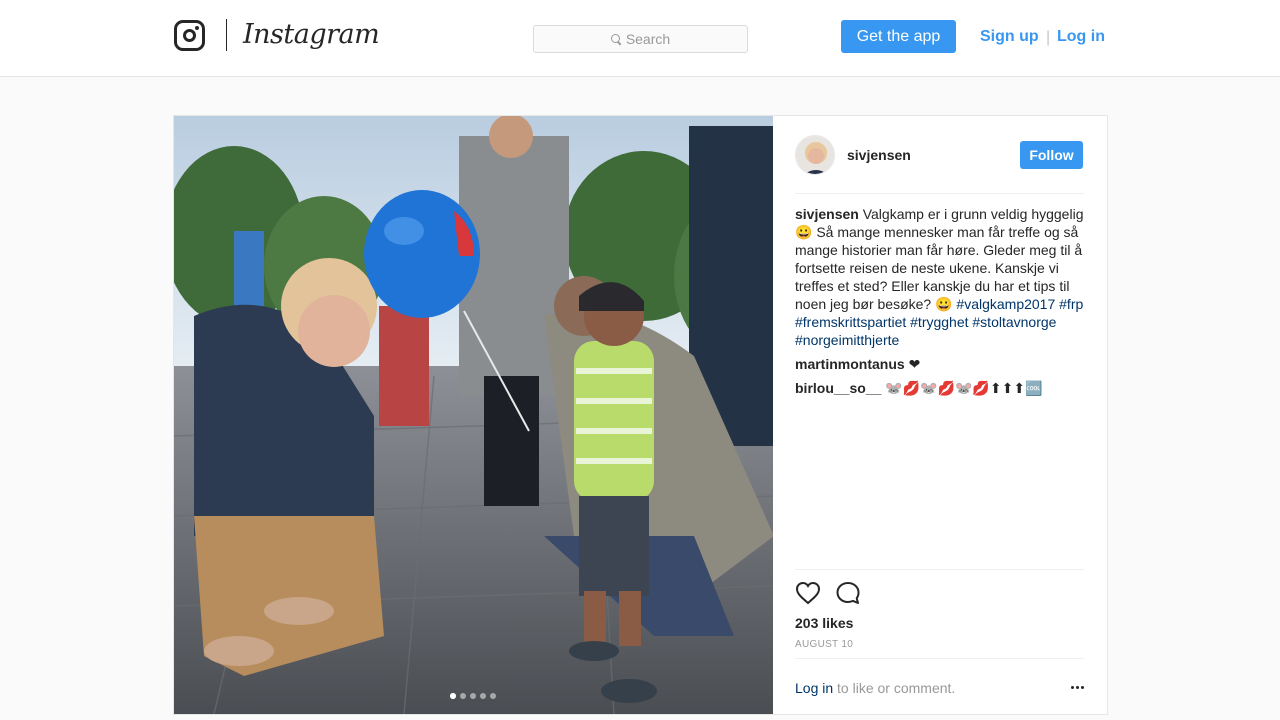 The width and height of the screenshot is (1280, 720). Describe the element at coordinates (939, 164) in the screenshot. I see `post-header: sivjensen Follow` at that location.